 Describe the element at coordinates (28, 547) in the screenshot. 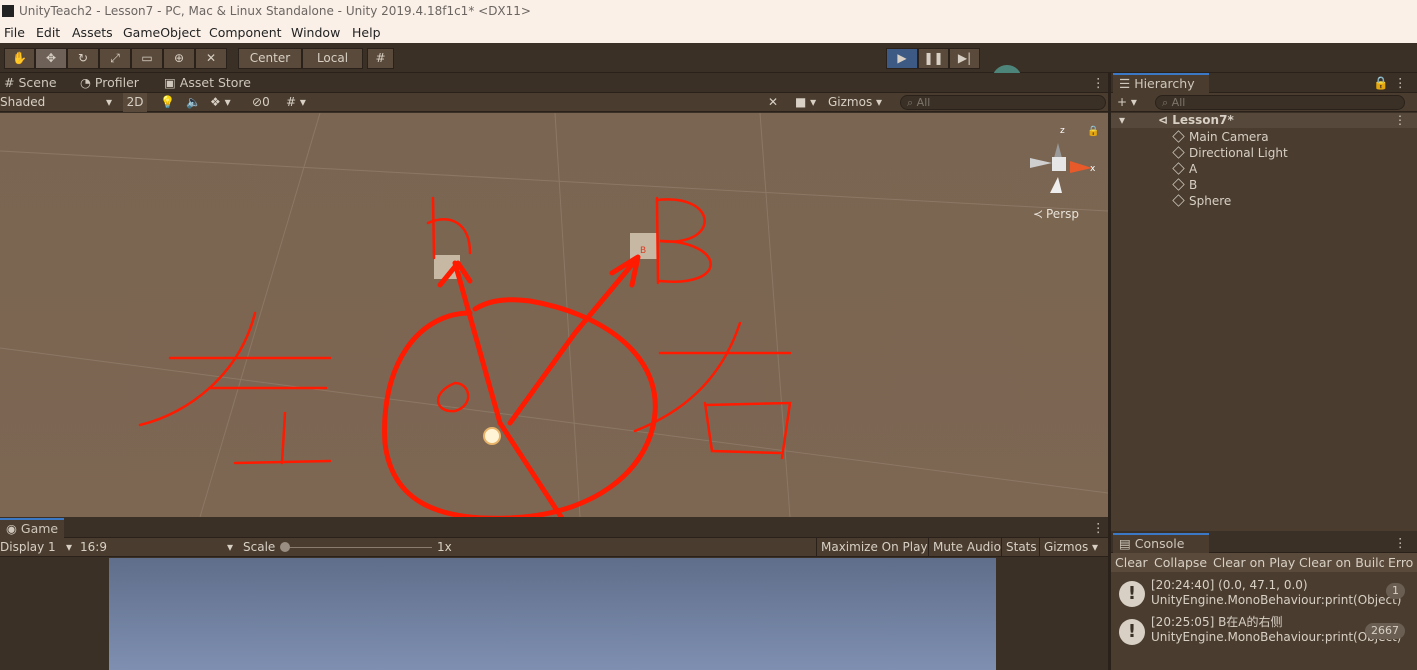

I see `display-value: Display 1` at that location.